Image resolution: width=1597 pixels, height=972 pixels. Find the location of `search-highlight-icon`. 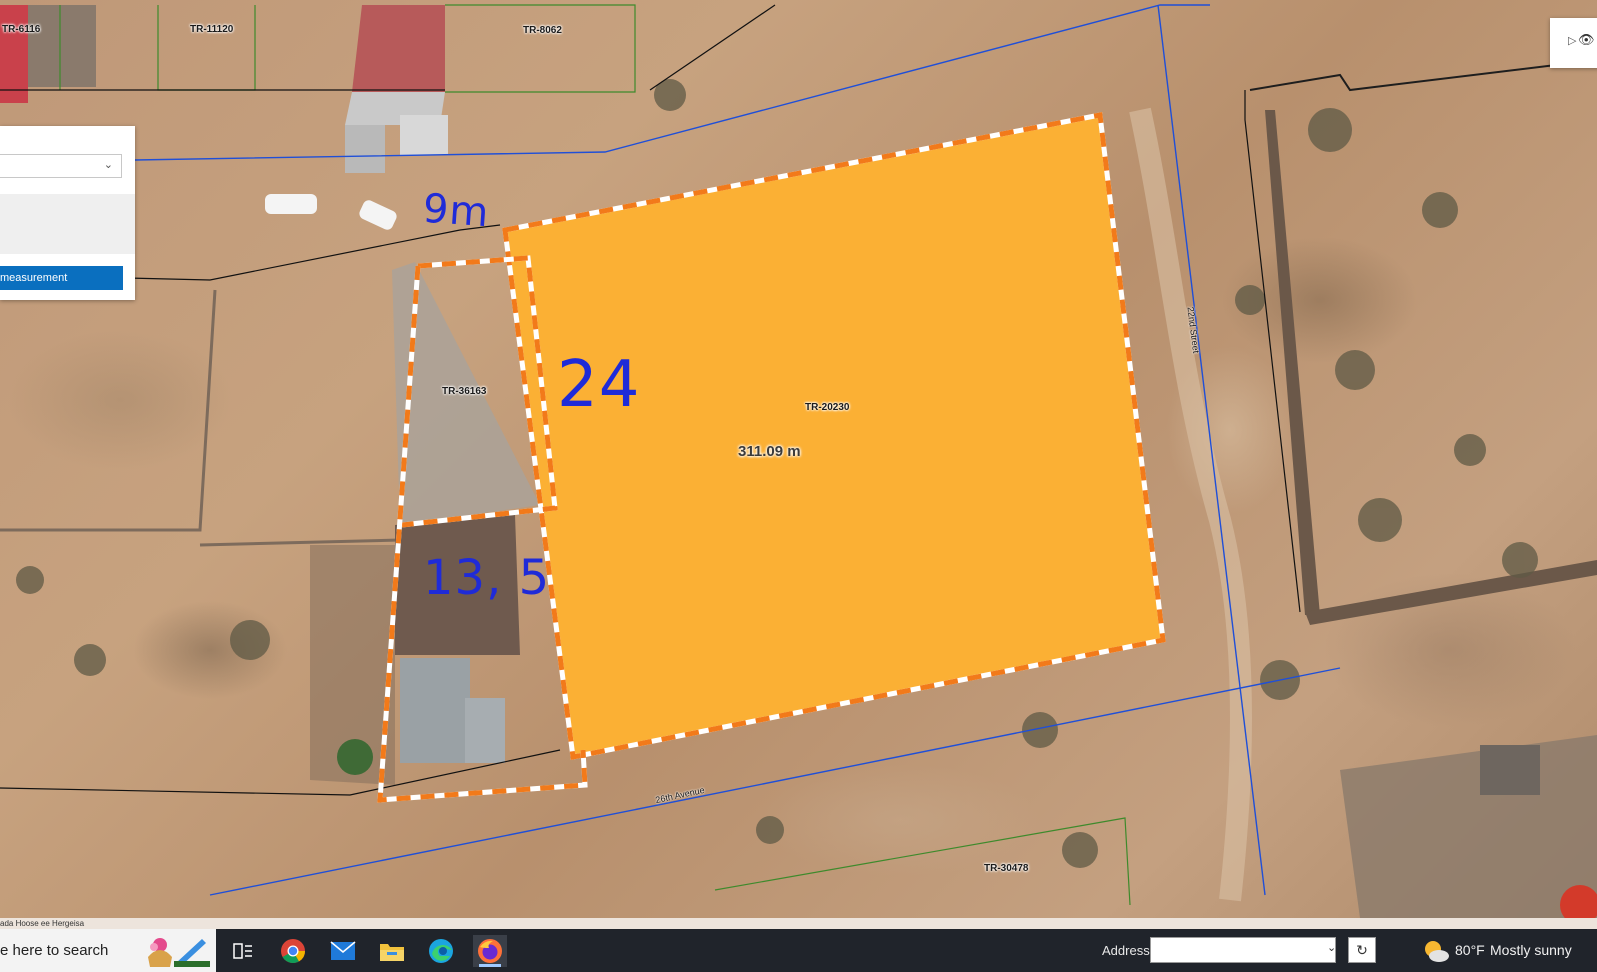

search-highlight-icon is located at coordinates (179, 952).